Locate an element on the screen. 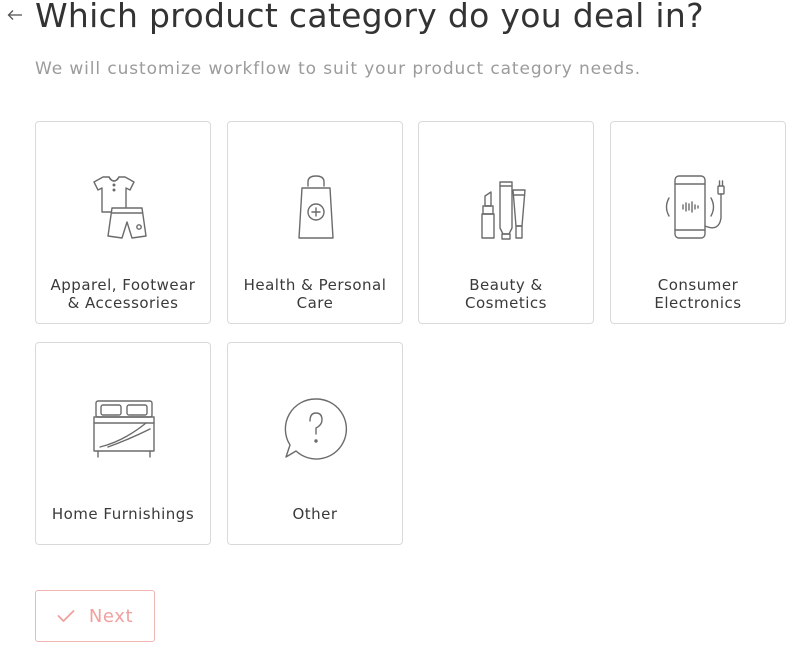 The width and height of the screenshot is (800, 651). arrow-left-icon is located at coordinates (15, 15).